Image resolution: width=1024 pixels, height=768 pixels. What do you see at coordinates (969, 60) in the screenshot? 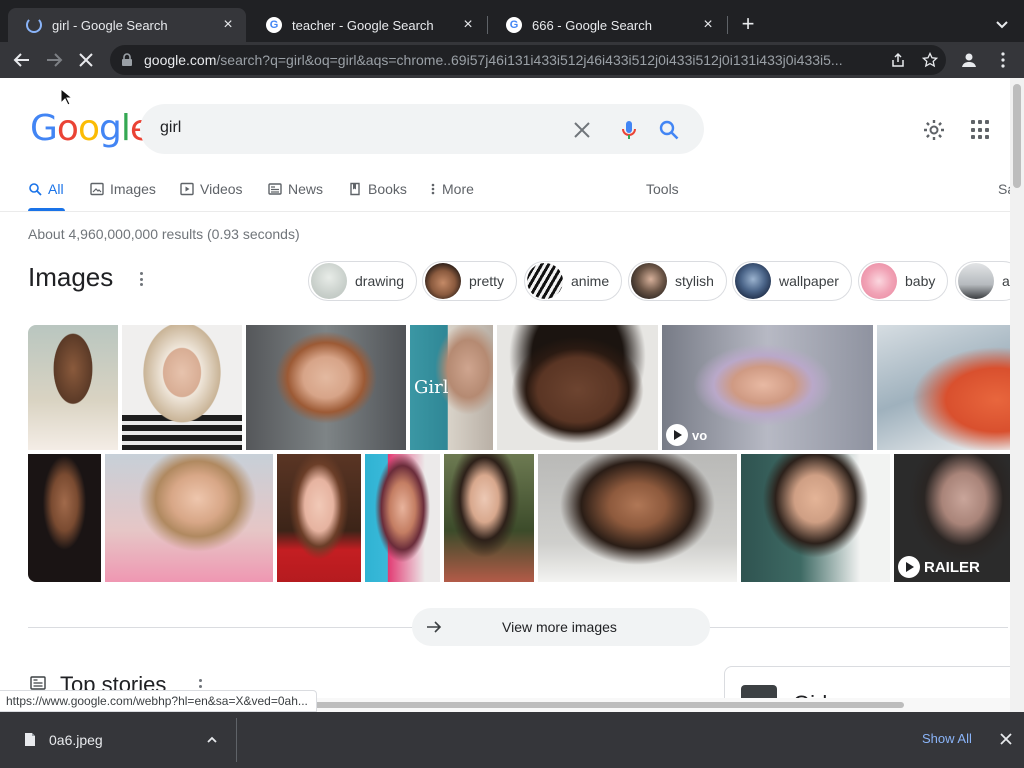
I see `profile-icon` at bounding box center [969, 60].